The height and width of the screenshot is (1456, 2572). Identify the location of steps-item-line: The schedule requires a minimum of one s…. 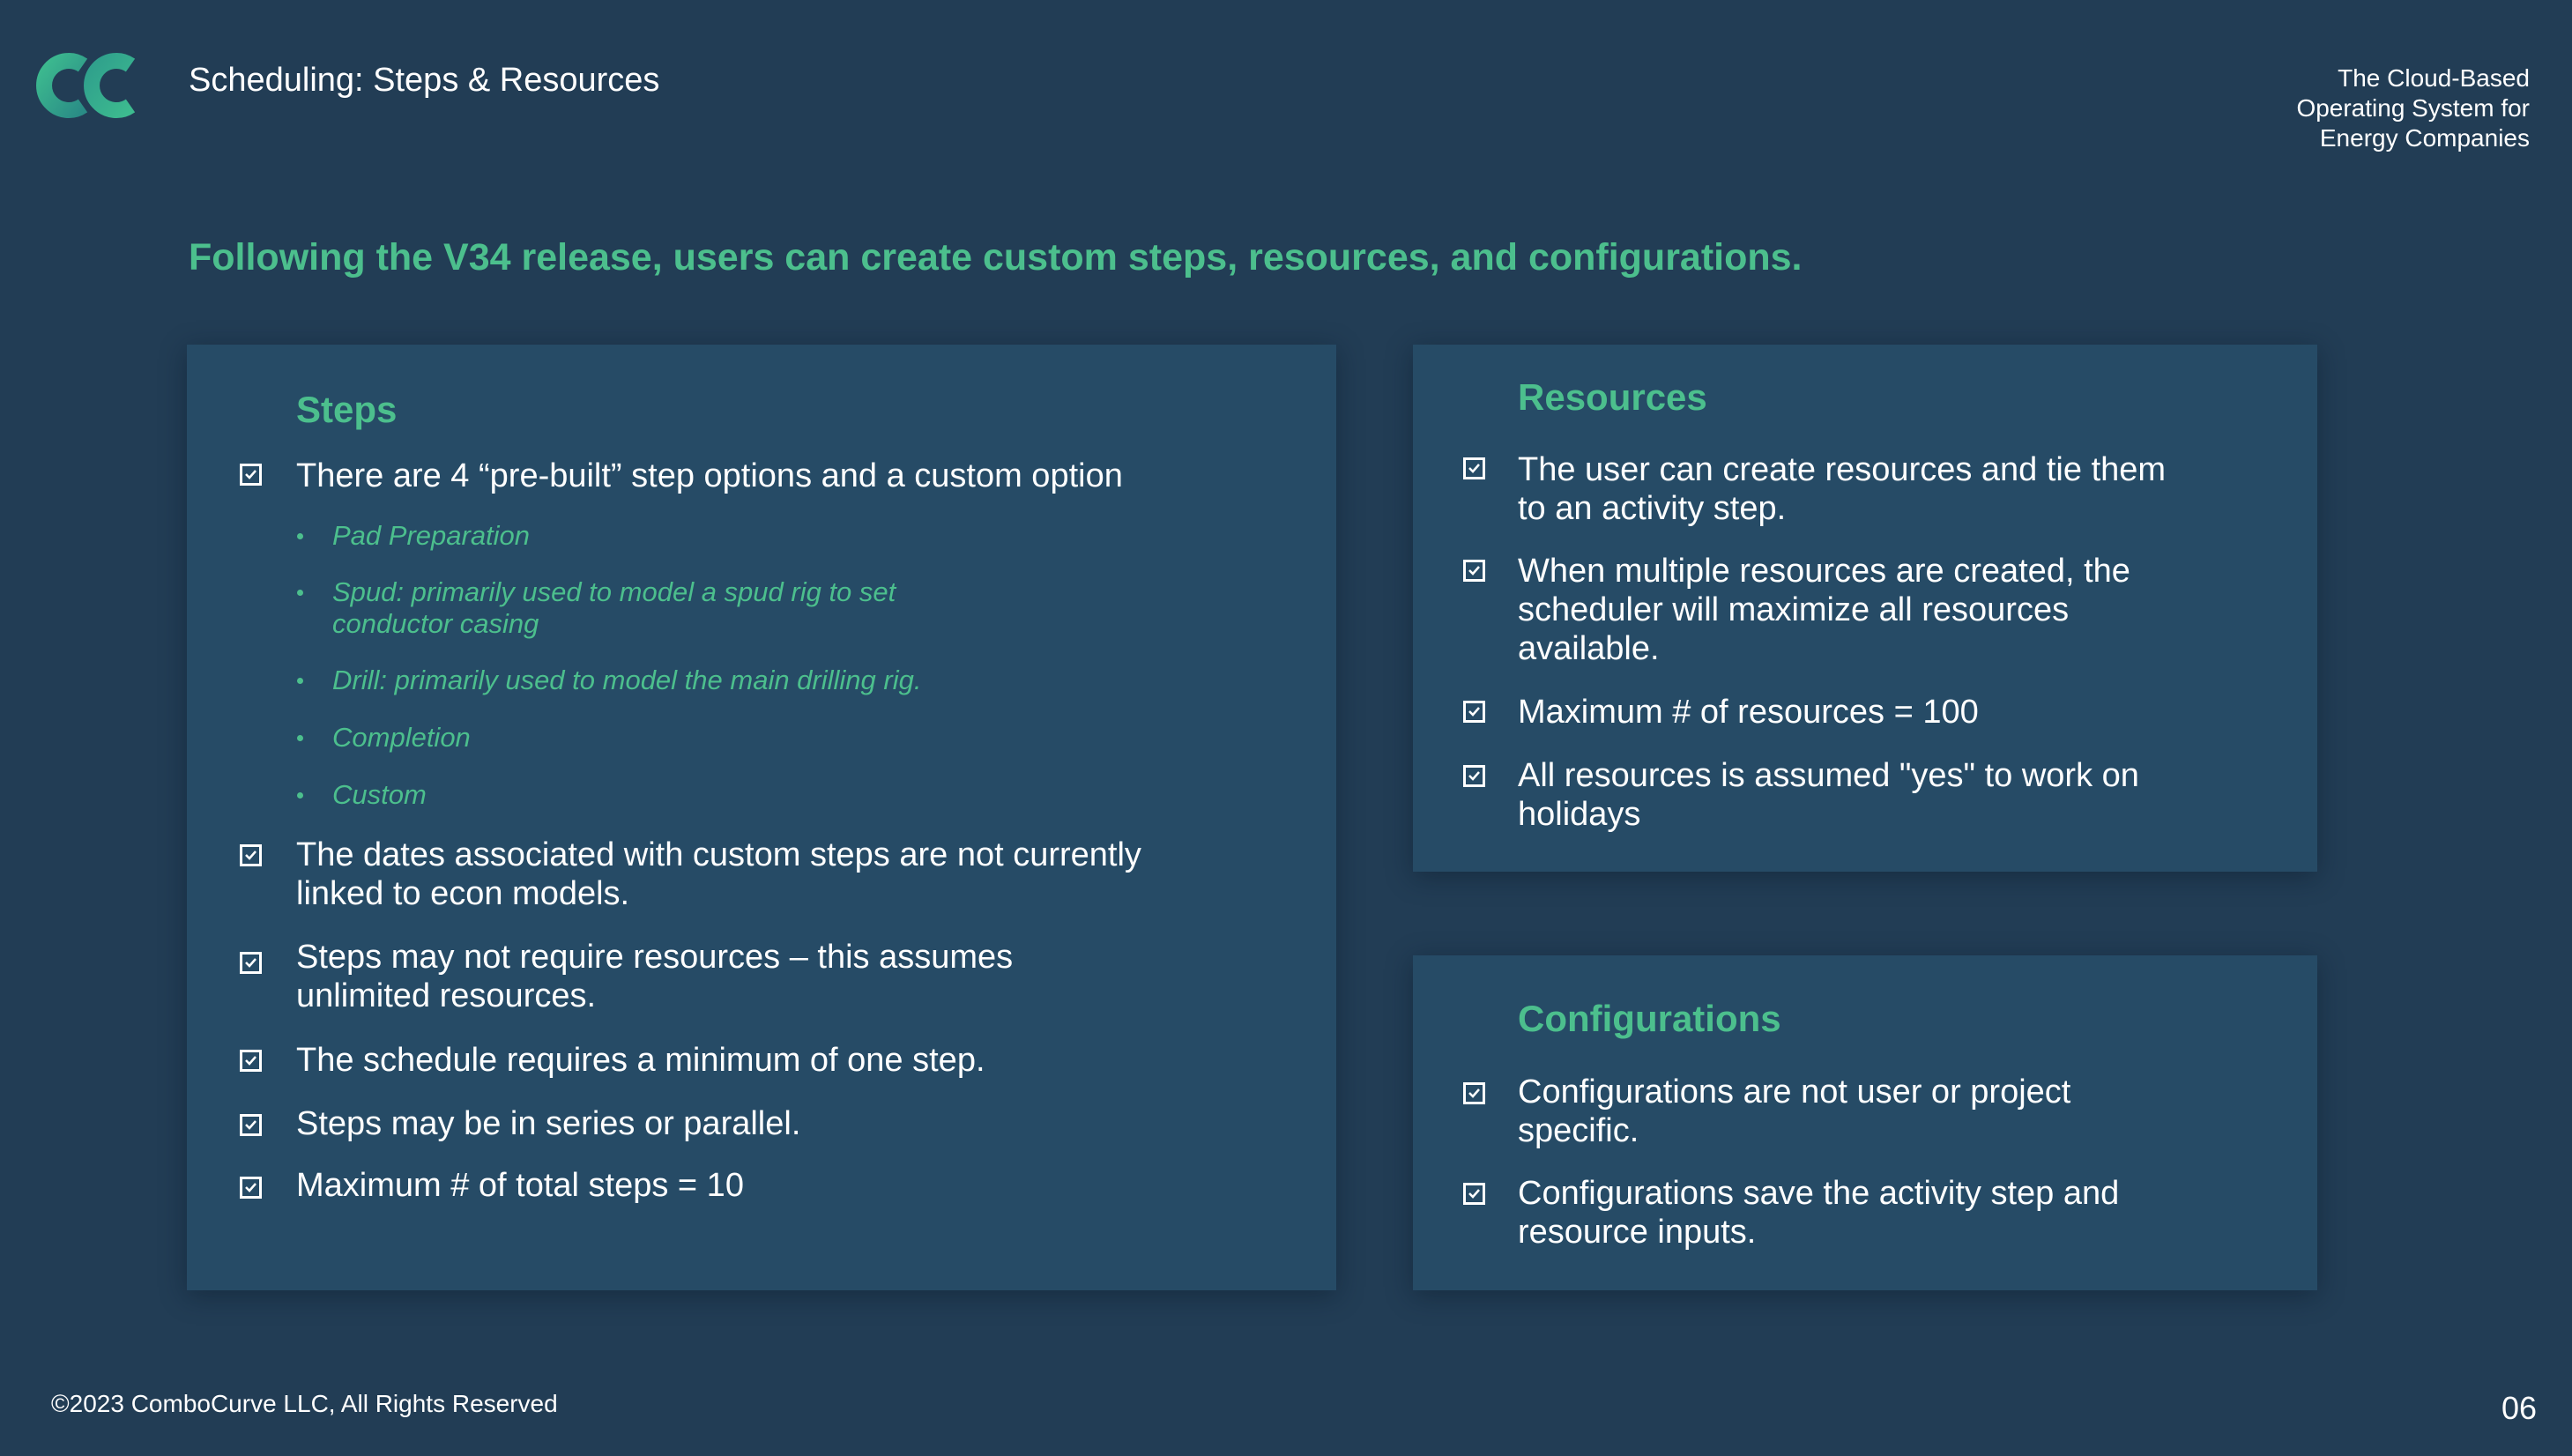
(640, 1060).